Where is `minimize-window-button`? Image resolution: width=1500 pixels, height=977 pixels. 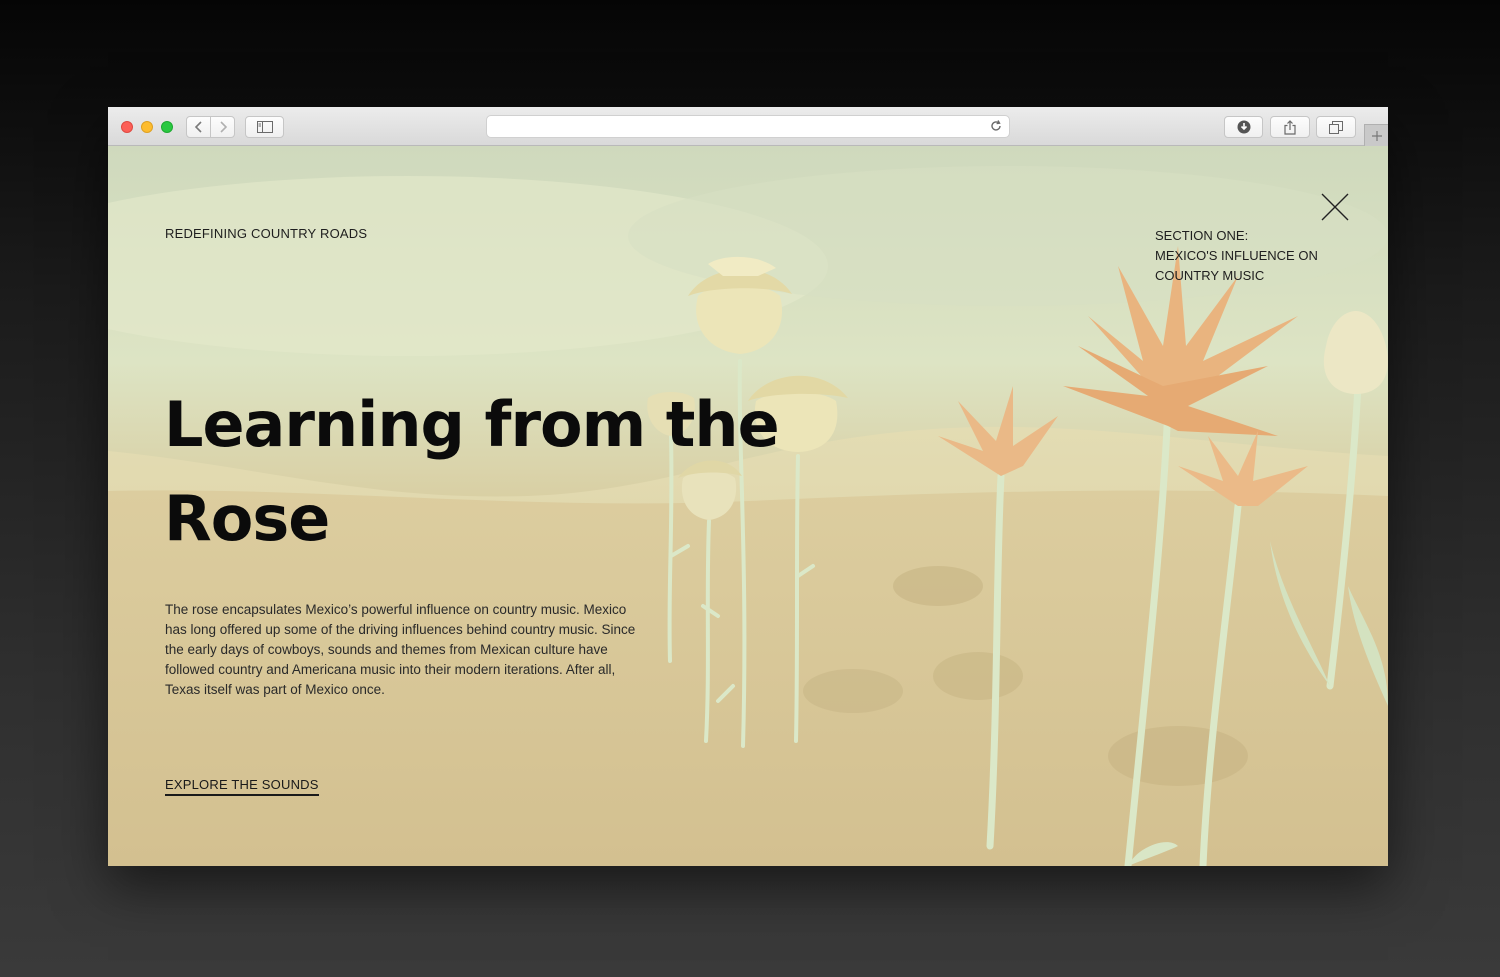 minimize-window-button is located at coordinates (147, 127).